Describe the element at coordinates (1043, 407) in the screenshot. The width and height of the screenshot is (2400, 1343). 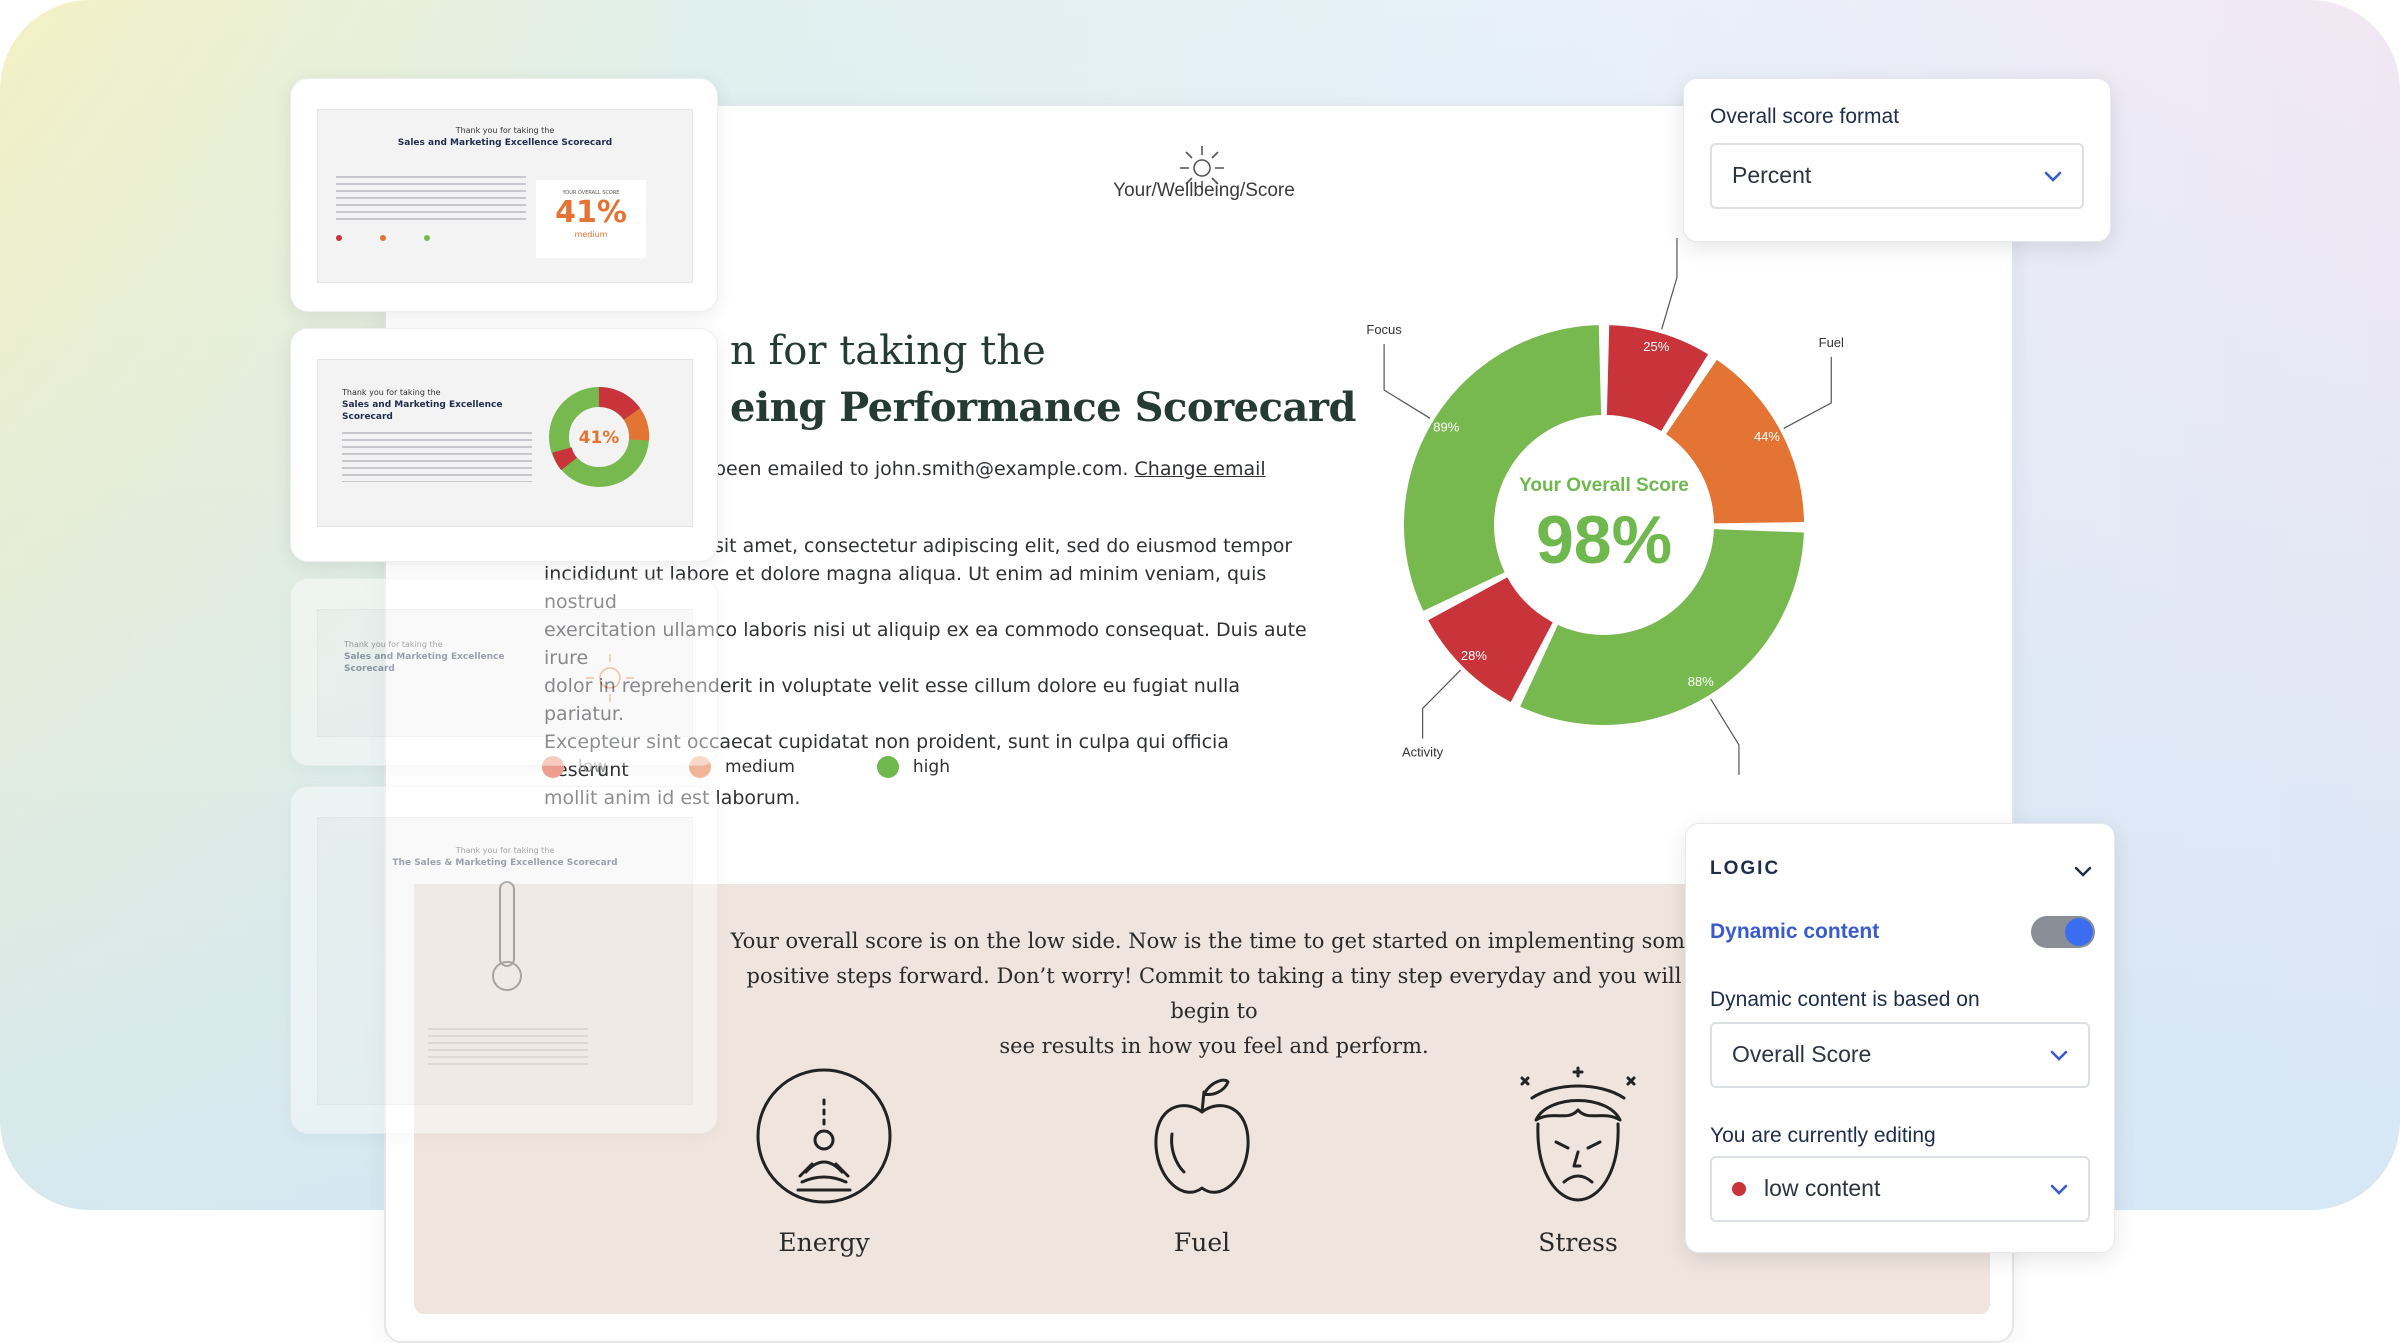
I see `report-title-line2: eing Performance Scorecard` at that location.